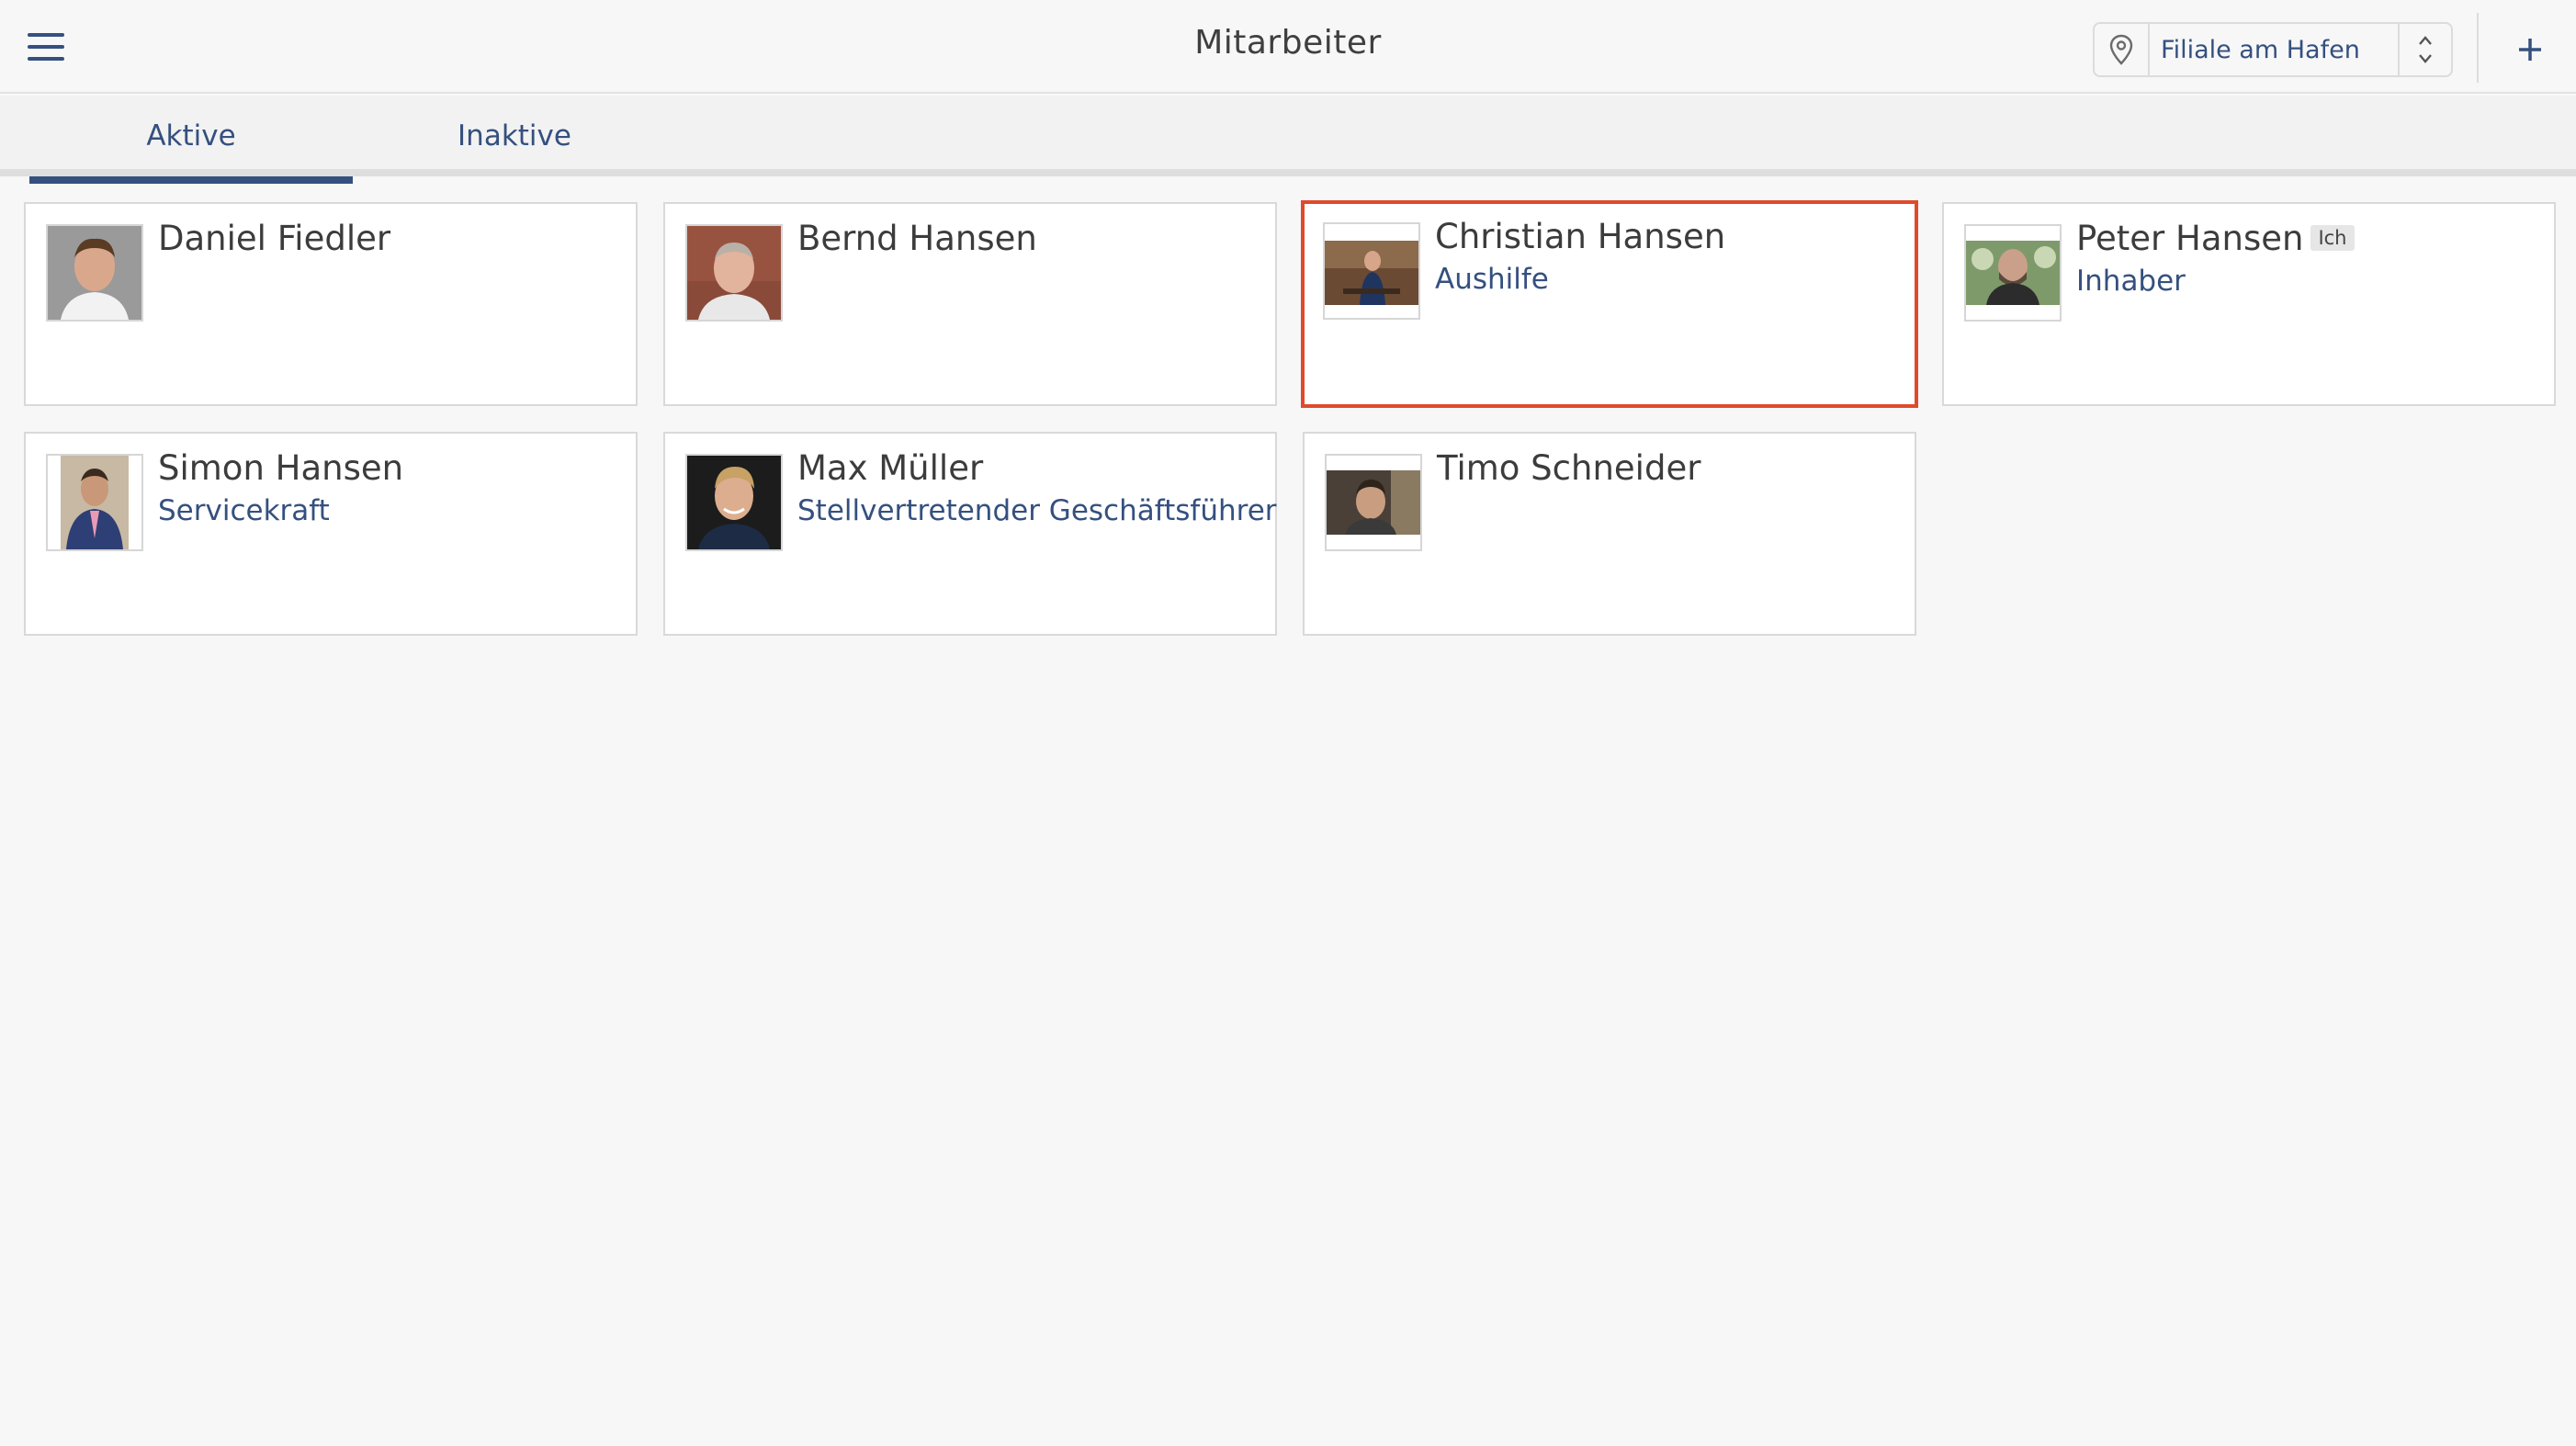 Image resolution: width=2576 pixels, height=1446 pixels. I want to click on employee-name-text: Peter Hansen, so click(2190, 238).